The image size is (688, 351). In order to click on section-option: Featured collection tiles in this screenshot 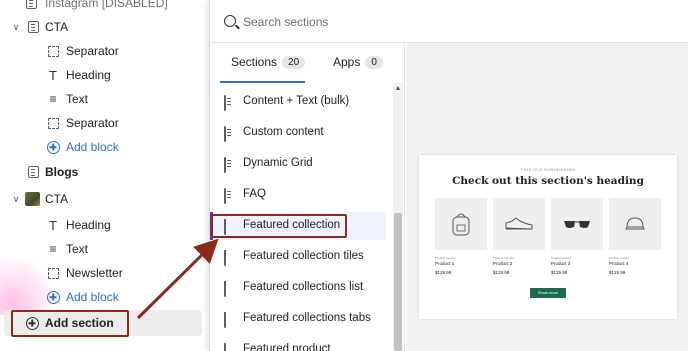, I will do `click(298, 257)`.